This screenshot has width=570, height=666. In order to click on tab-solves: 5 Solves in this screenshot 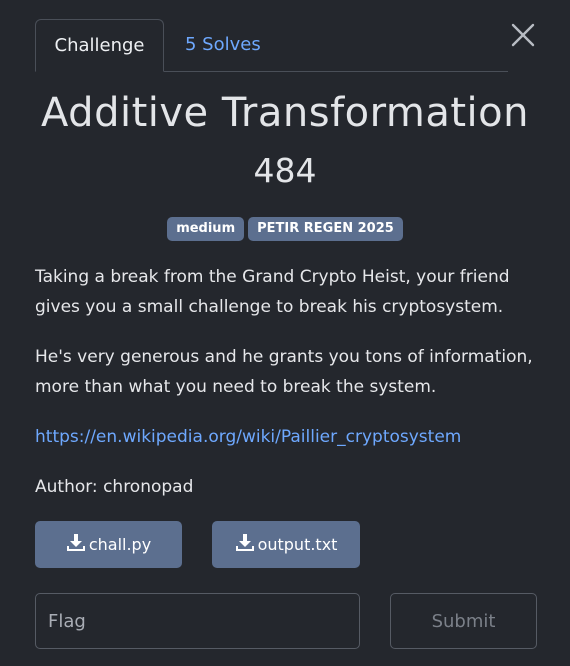, I will do `click(223, 45)`.